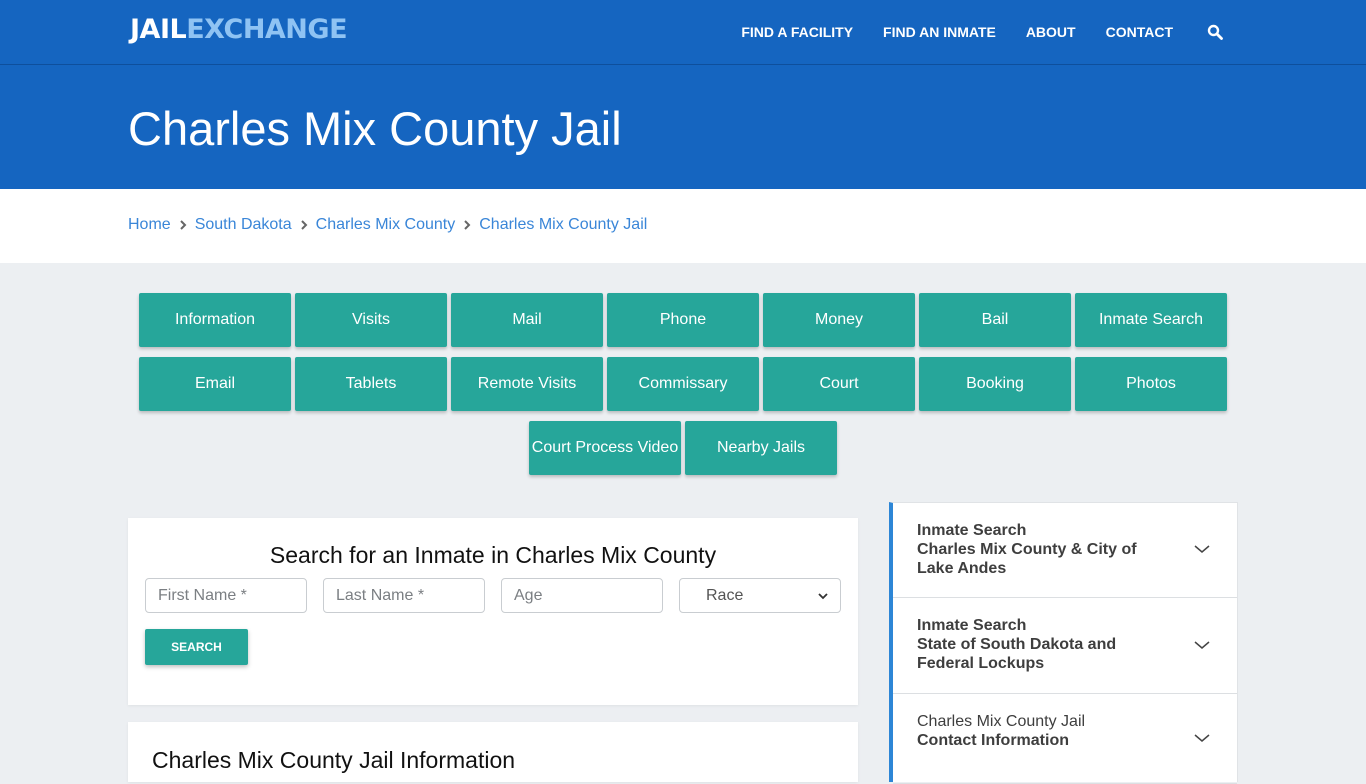 The width and height of the screenshot is (1366, 784). Describe the element at coordinates (158, 29) in the screenshot. I see `logo-jail: JAIL` at that location.